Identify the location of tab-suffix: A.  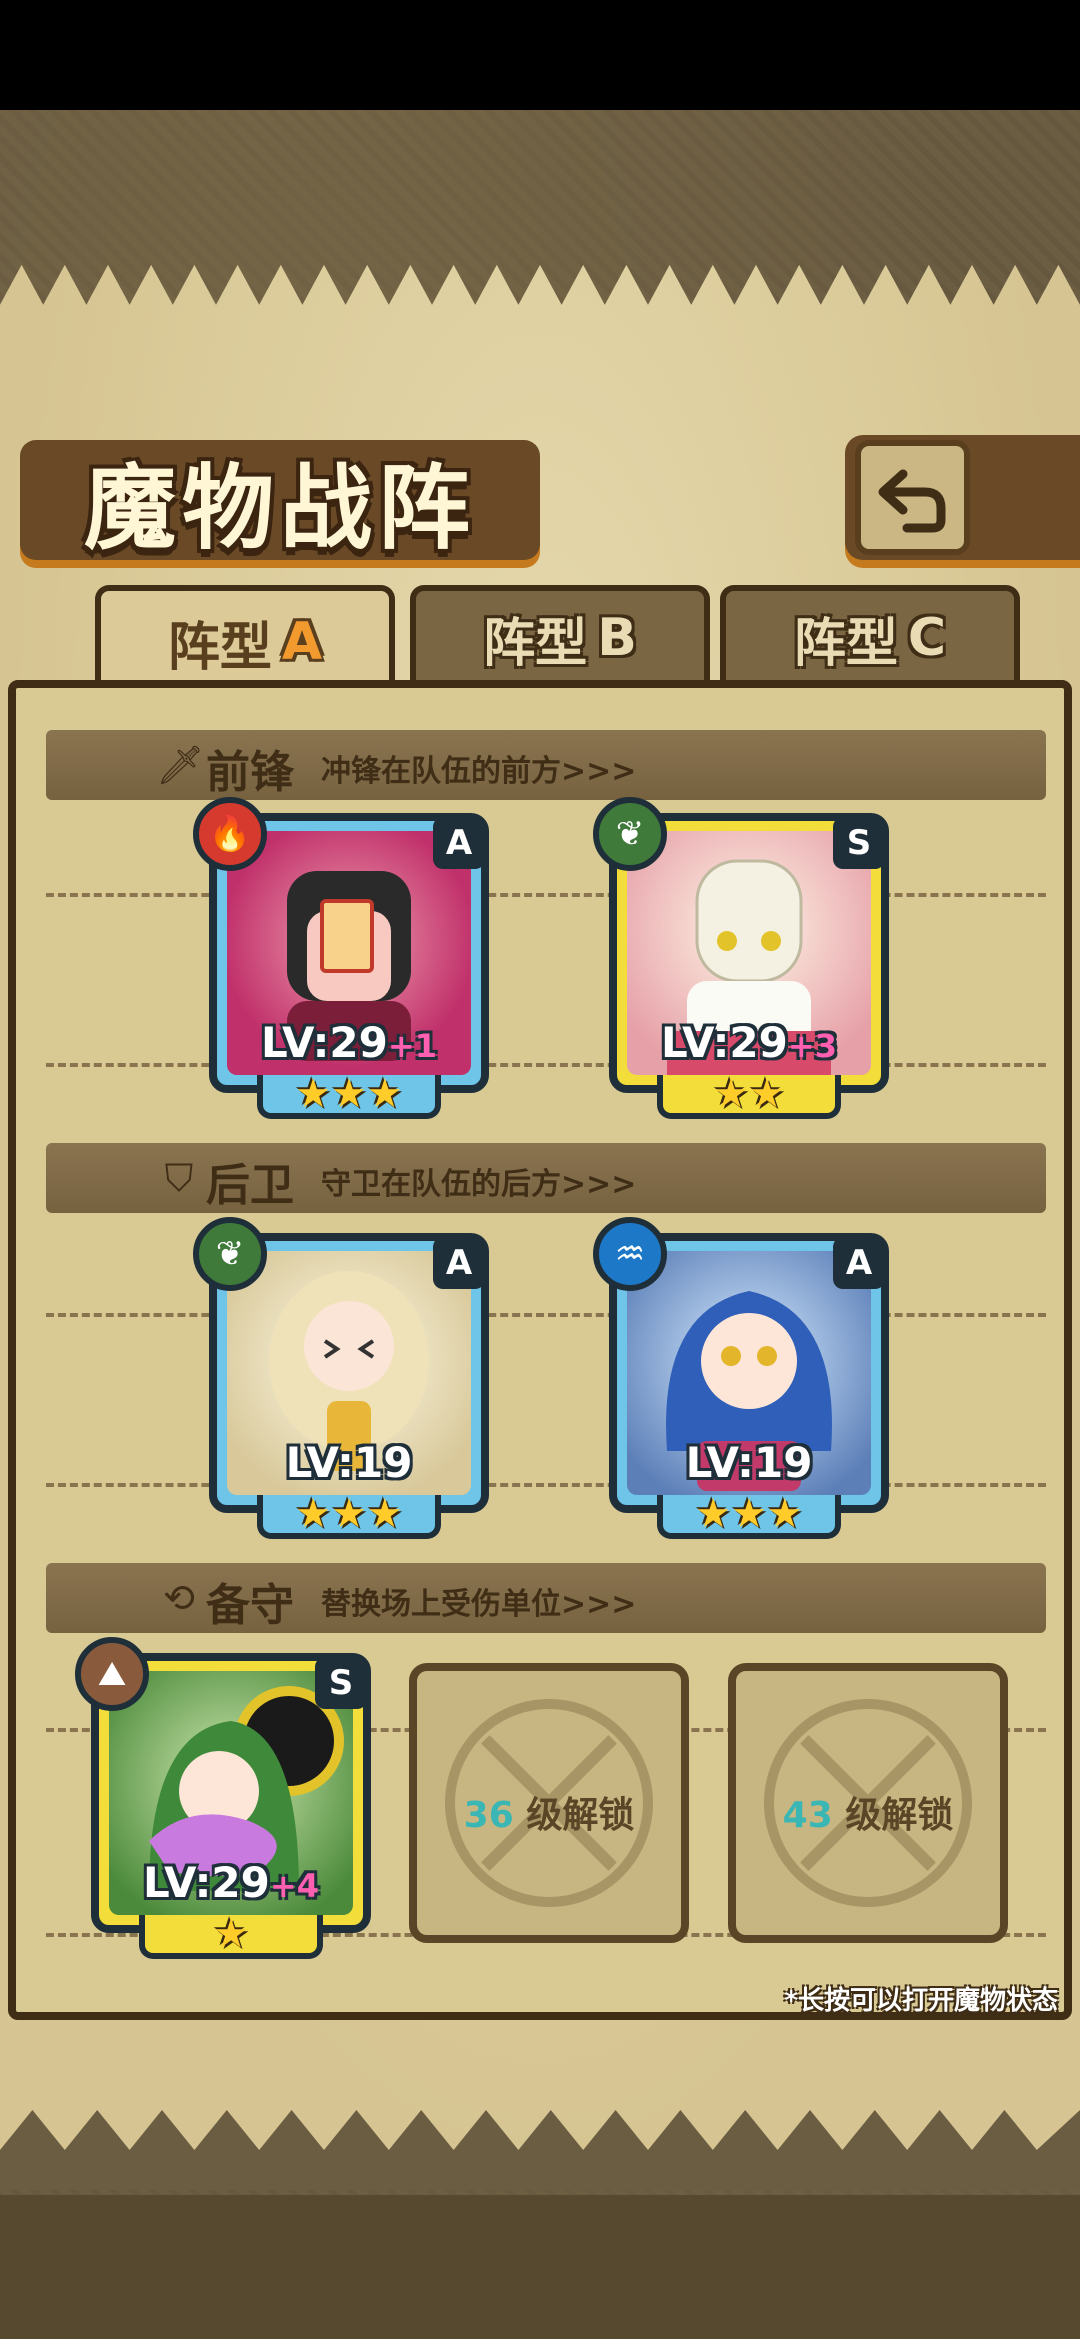
(302, 642).